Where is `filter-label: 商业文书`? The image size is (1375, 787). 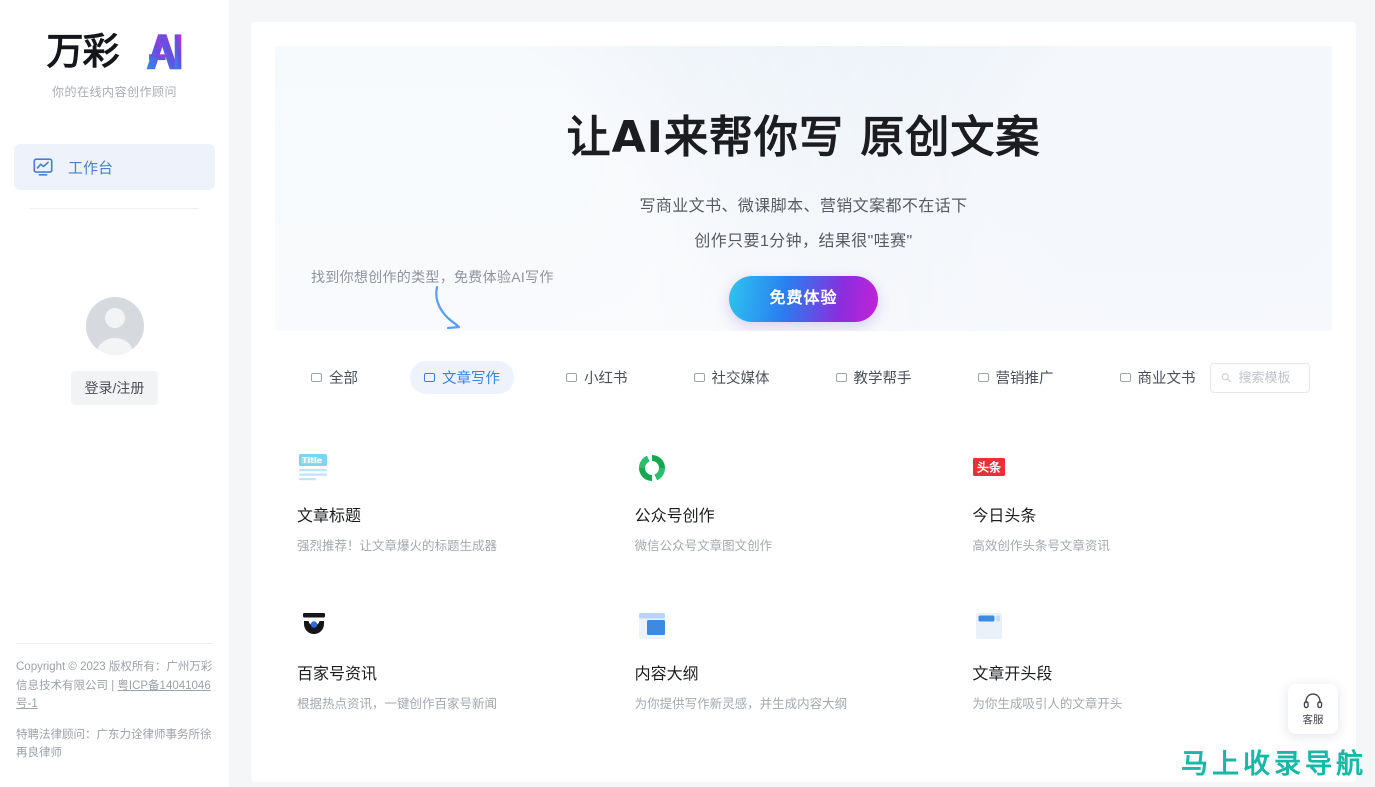 filter-label: 商业文书 is located at coordinates (1166, 379).